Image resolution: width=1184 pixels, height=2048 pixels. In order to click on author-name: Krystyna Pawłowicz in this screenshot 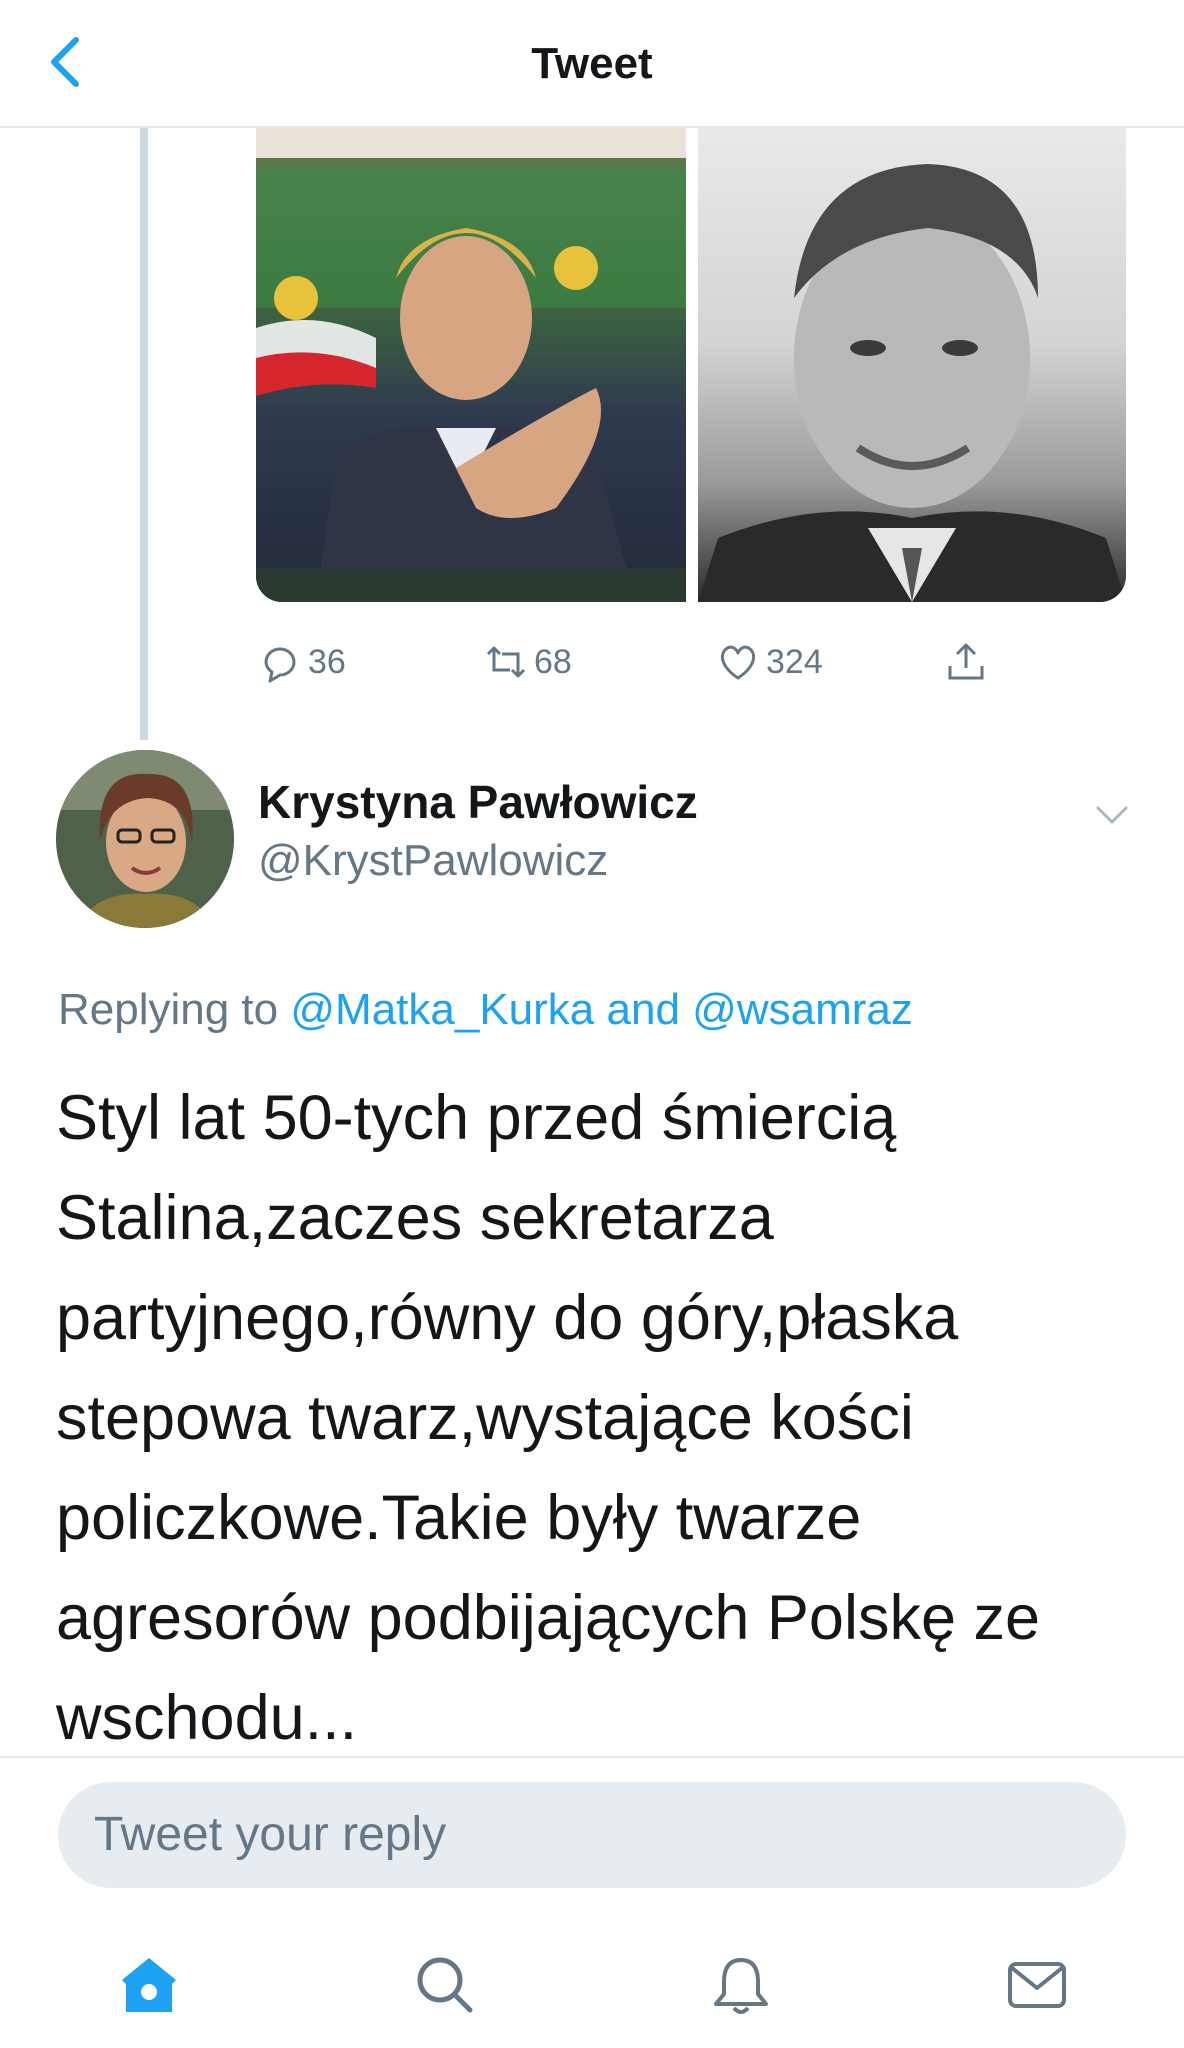, I will do `click(478, 802)`.